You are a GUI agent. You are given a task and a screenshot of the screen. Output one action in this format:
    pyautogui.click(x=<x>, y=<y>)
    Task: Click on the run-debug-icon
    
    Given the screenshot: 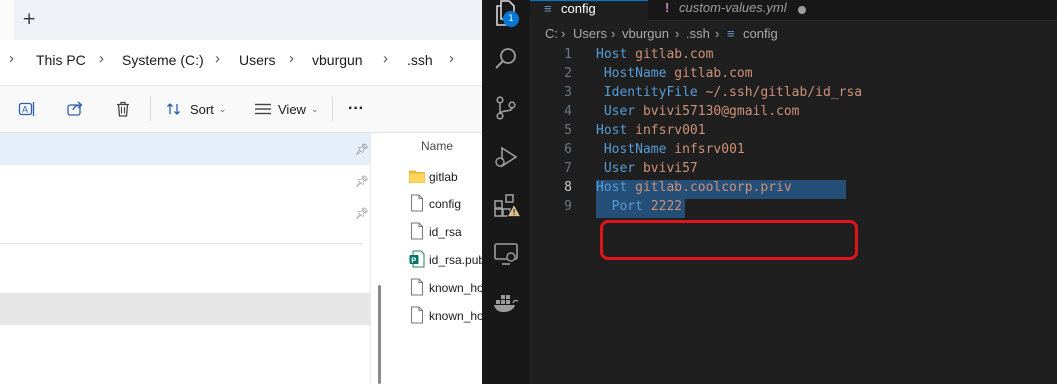 What is the action you would take?
    pyautogui.click(x=506, y=157)
    